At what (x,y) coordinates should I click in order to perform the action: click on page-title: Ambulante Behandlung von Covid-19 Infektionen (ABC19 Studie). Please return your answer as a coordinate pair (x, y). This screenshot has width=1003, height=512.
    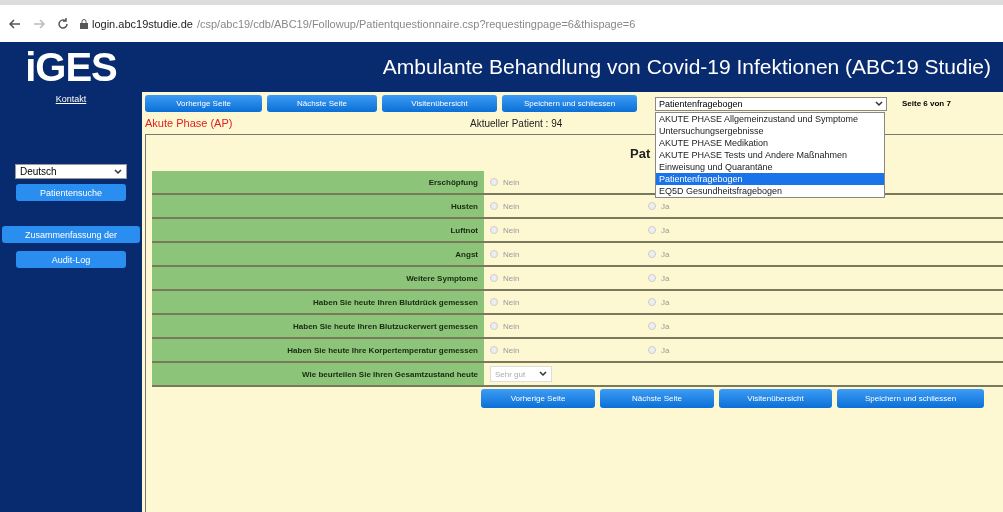
    Looking at the image, I should click on (686, 67).